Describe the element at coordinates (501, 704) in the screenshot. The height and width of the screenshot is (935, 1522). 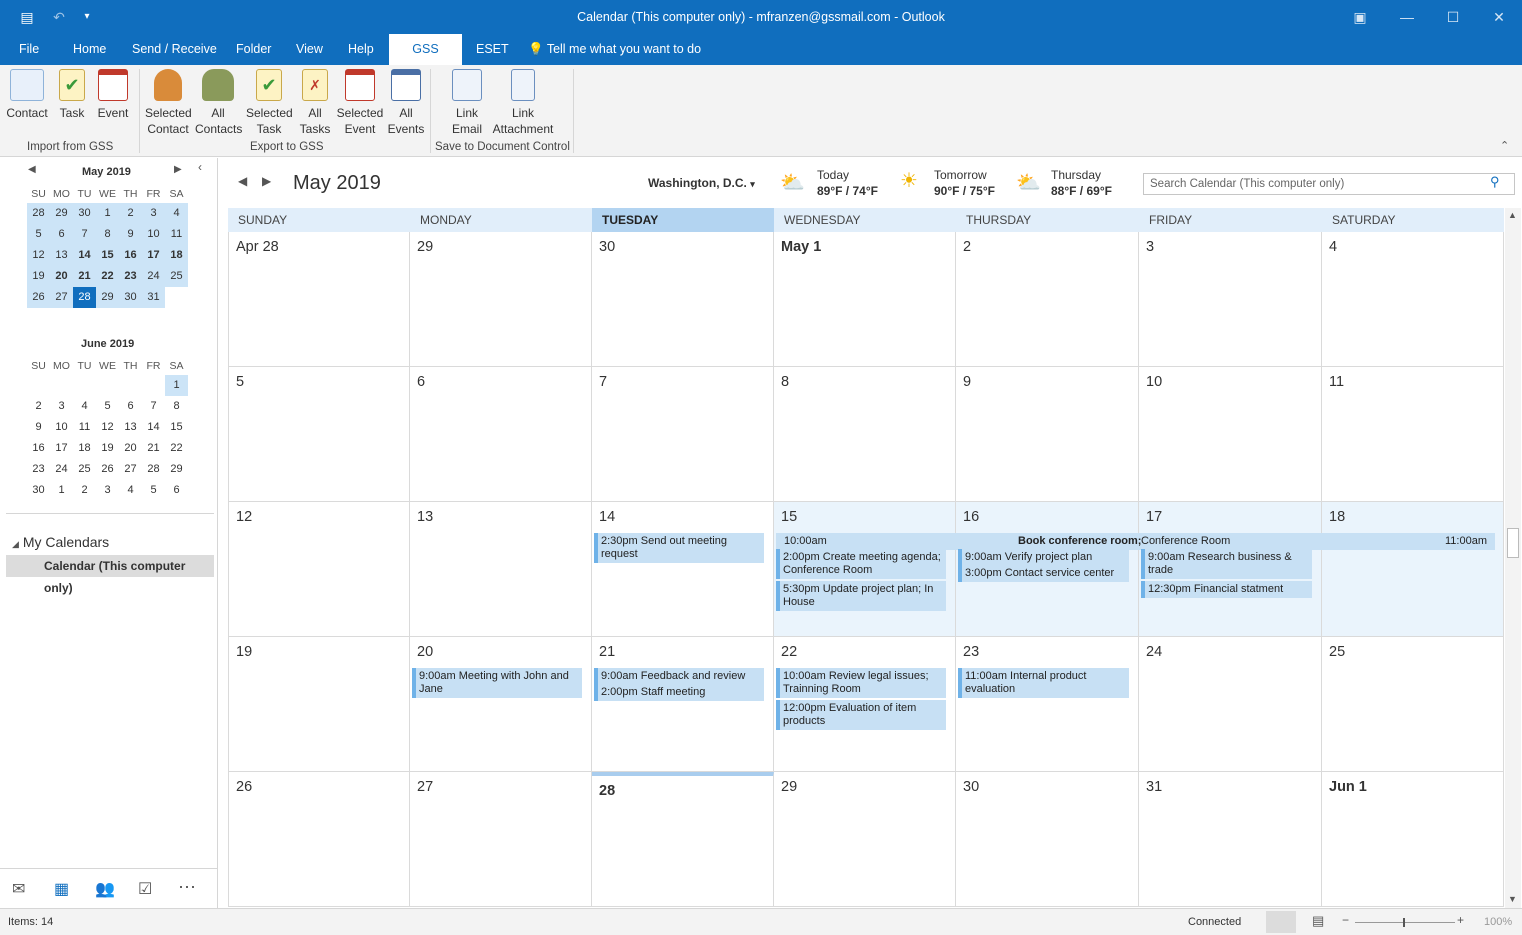
I see `calendar-day-cell: 20` at that location.